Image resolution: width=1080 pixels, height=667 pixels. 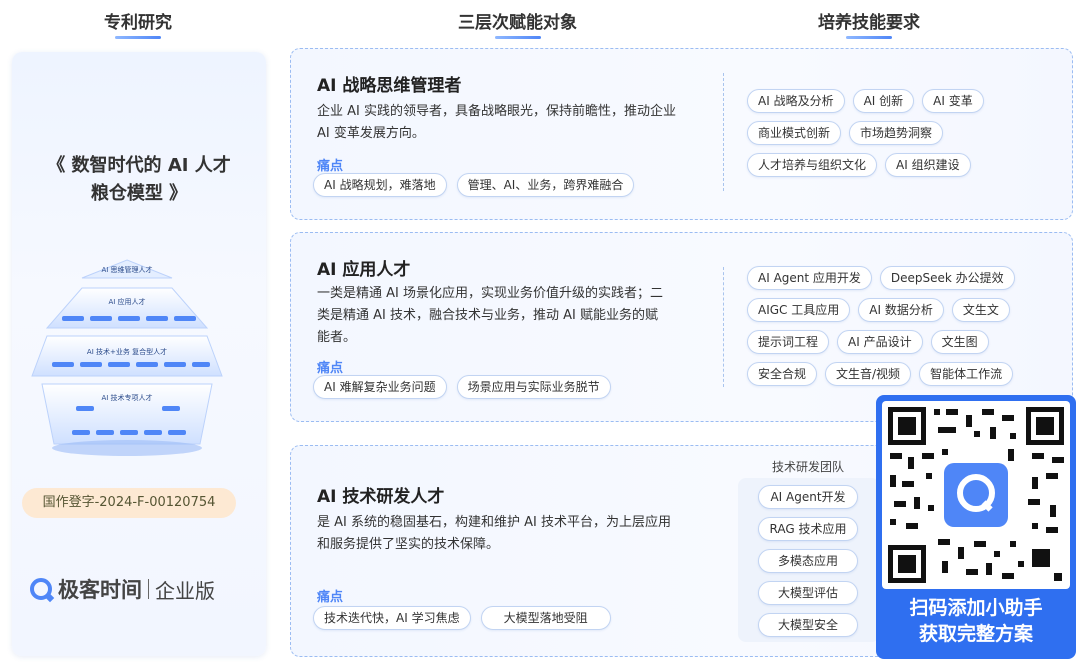 I want to click on card-title: AI 战略思维管理者, so click(x=389, y=86).